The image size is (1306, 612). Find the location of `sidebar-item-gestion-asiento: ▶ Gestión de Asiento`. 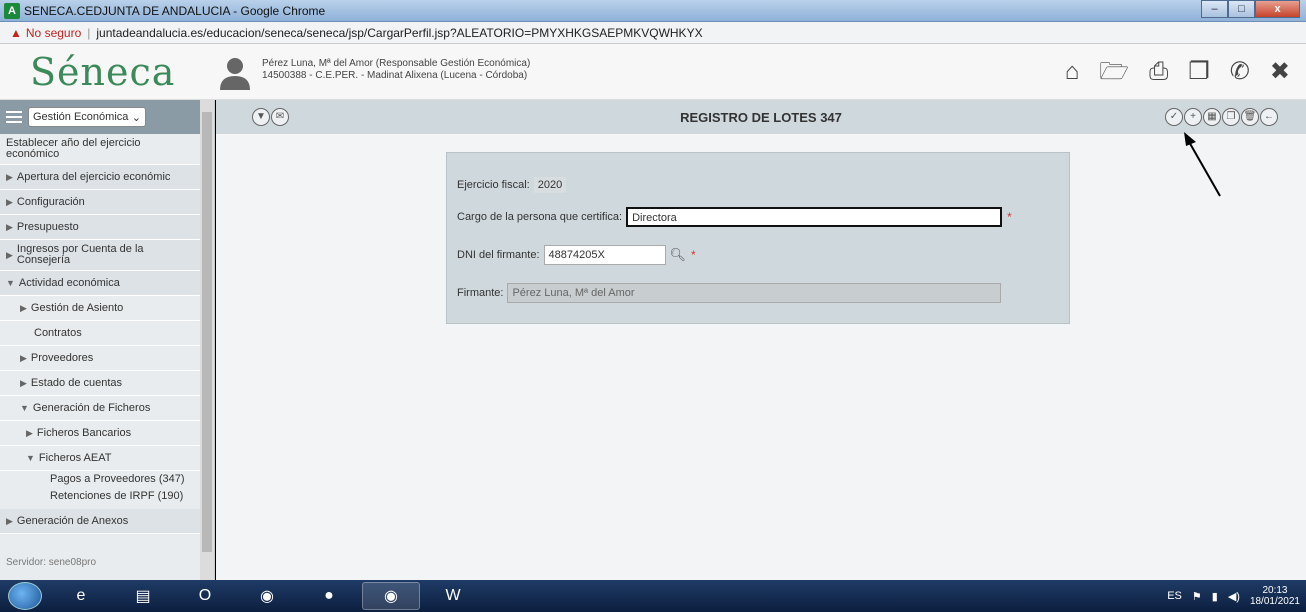

sidebar-item-gestion-asiento: ▶ Gestión de Asiento is located at coordinates (100, 308).